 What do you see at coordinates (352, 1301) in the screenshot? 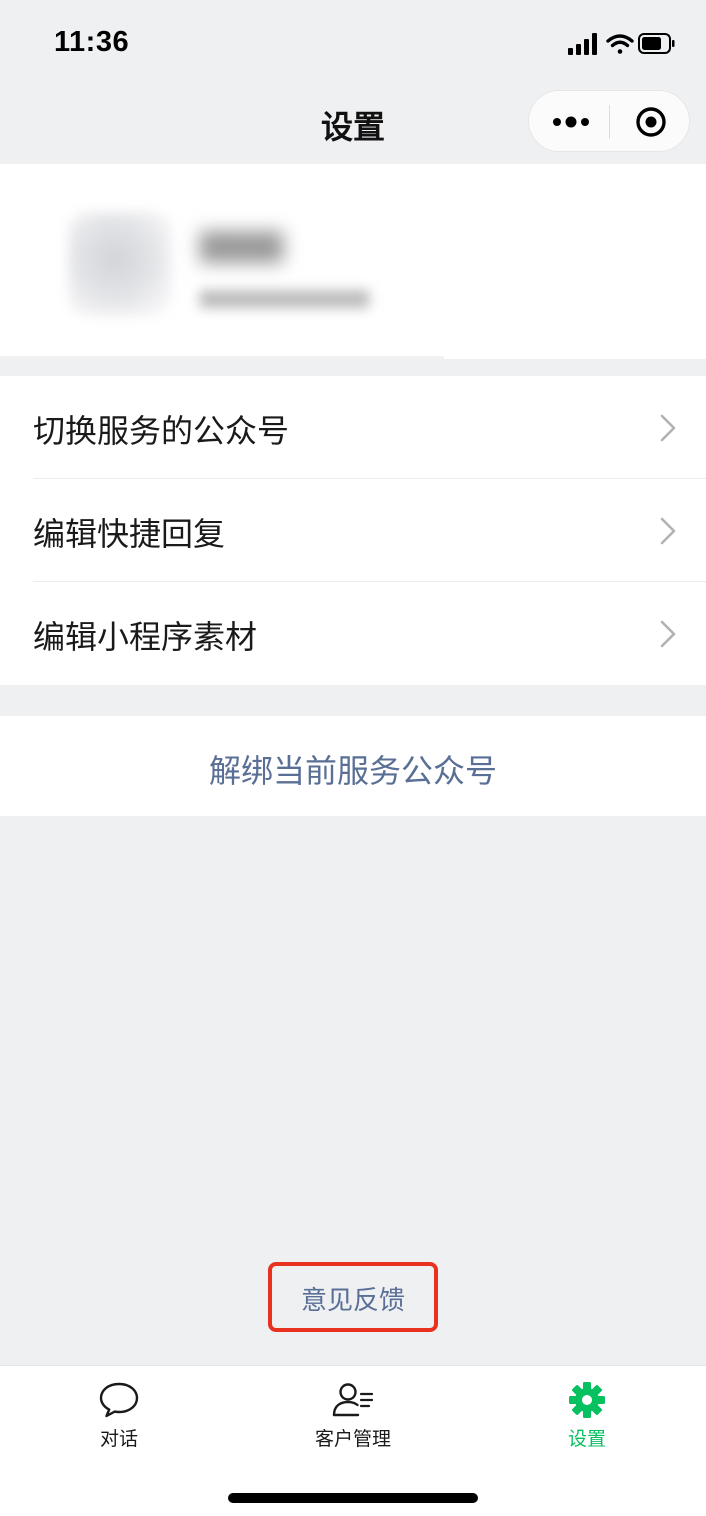
I see `feedback-label: 意见反馈` at bounding box center [352, 1301].